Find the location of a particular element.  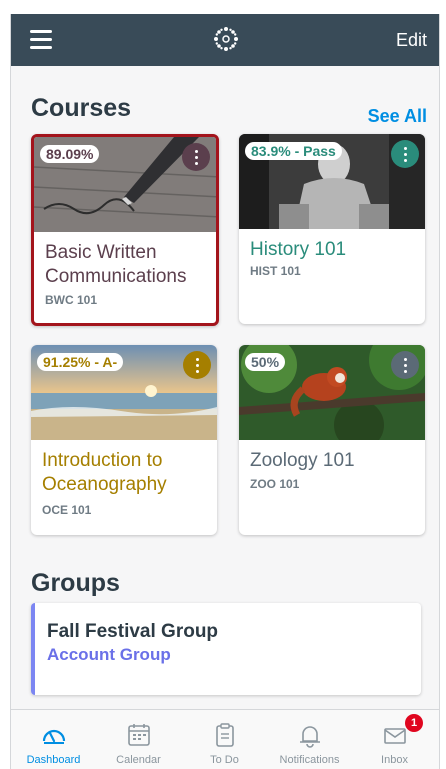

tab-calendar: Calendar is located at coordinates (138, 739).